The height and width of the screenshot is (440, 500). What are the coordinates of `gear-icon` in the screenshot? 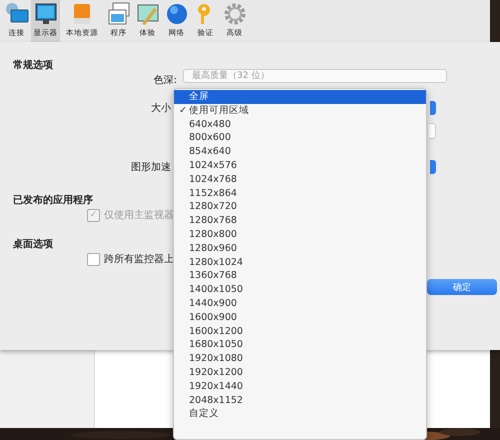 It's located at (234, 14).